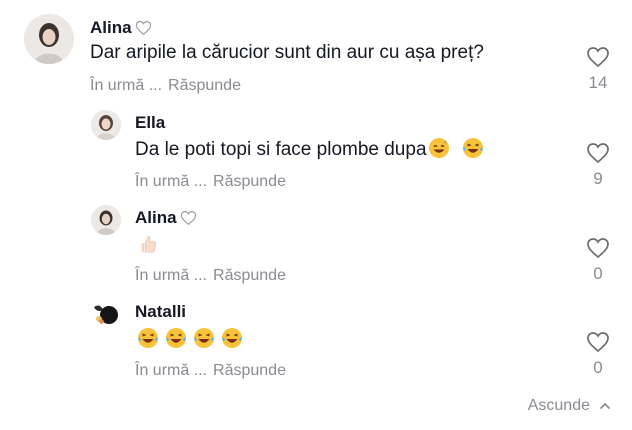 The image size is (632, 430). I want to click on thumbs-up-emoji, so click(148, 244).